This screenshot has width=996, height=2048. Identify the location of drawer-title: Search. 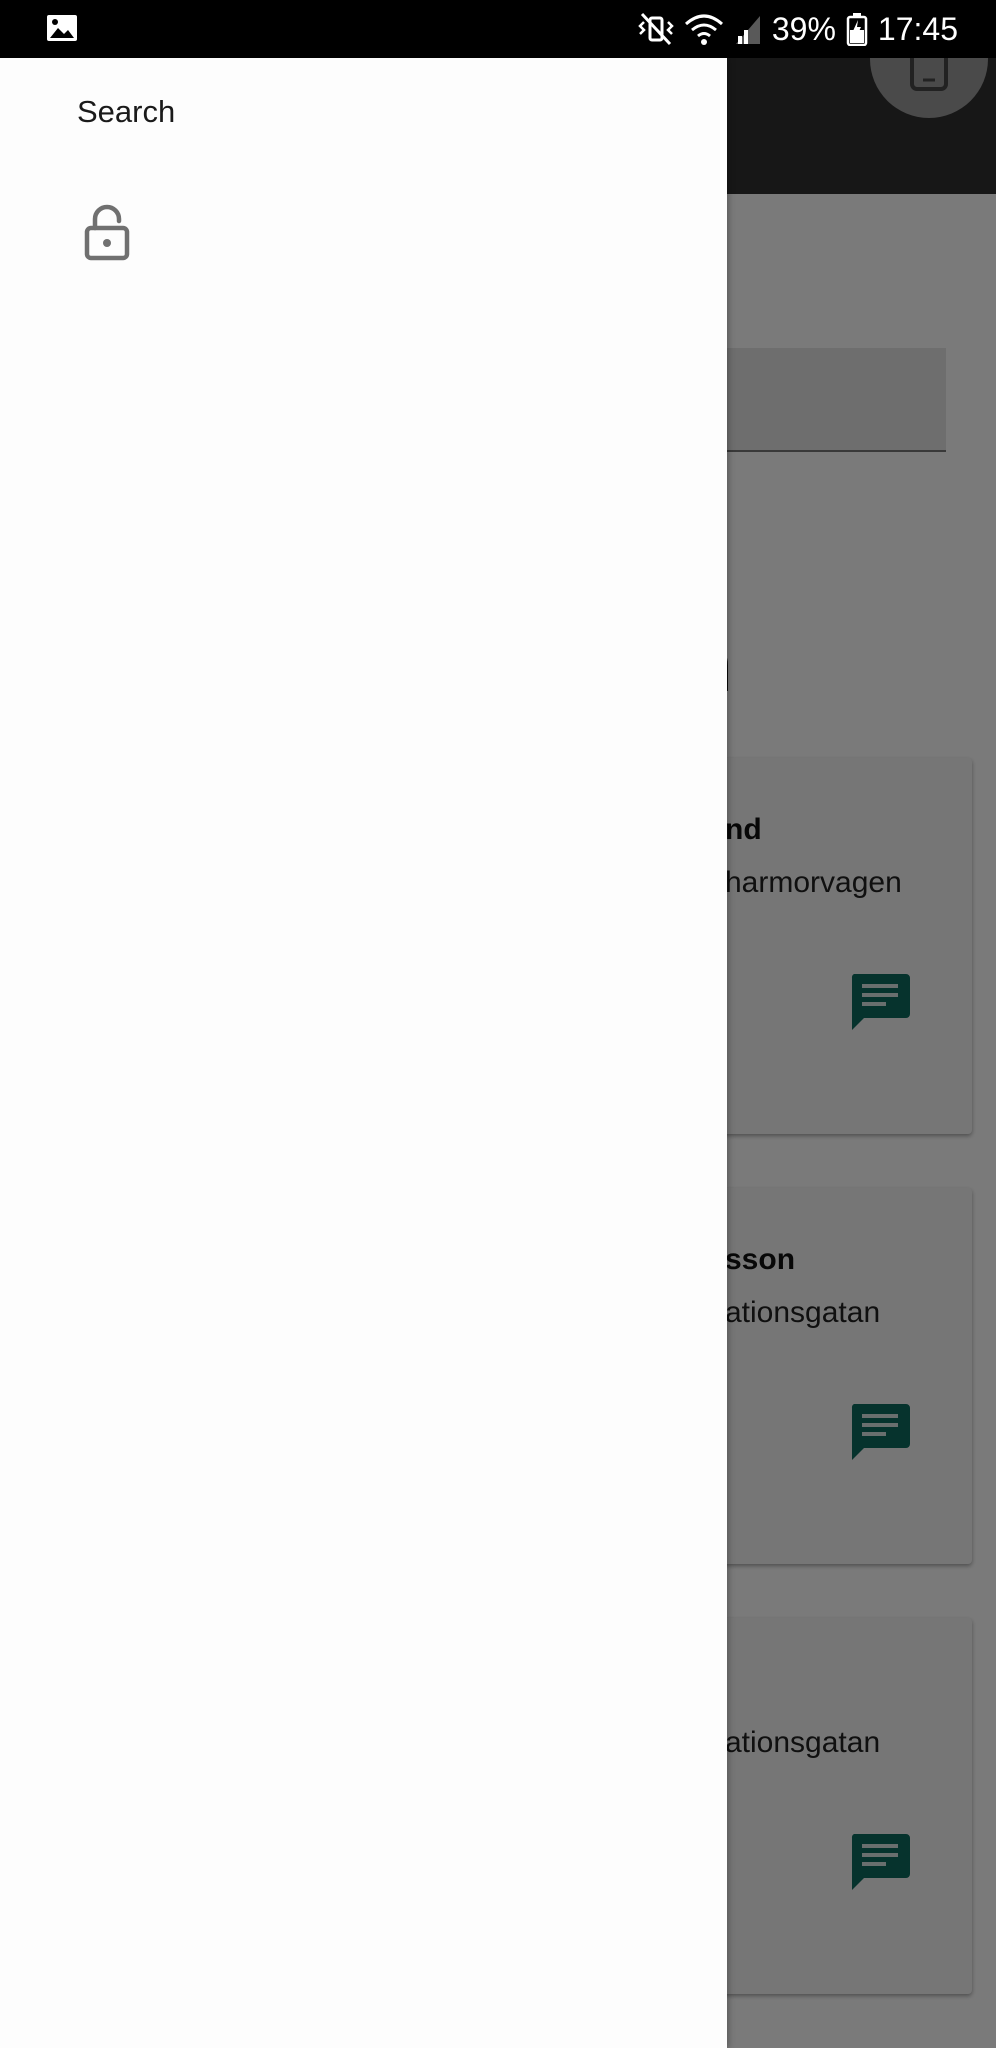
(126, 111).